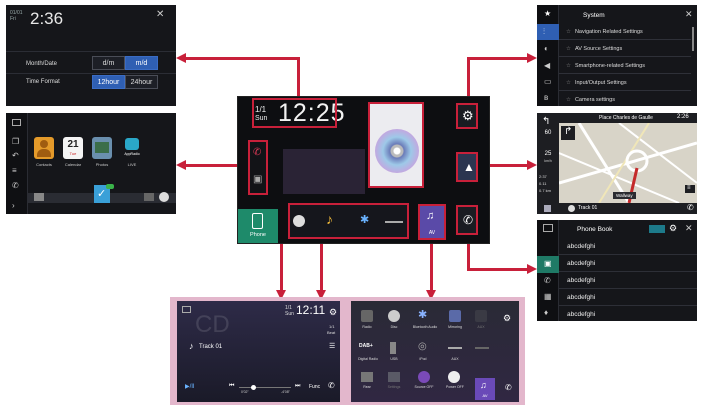  What do you see at coordinates (297, 386) in the screenshot?
I see `next-track-icon: ⏭` at bounding box center [297, 386].